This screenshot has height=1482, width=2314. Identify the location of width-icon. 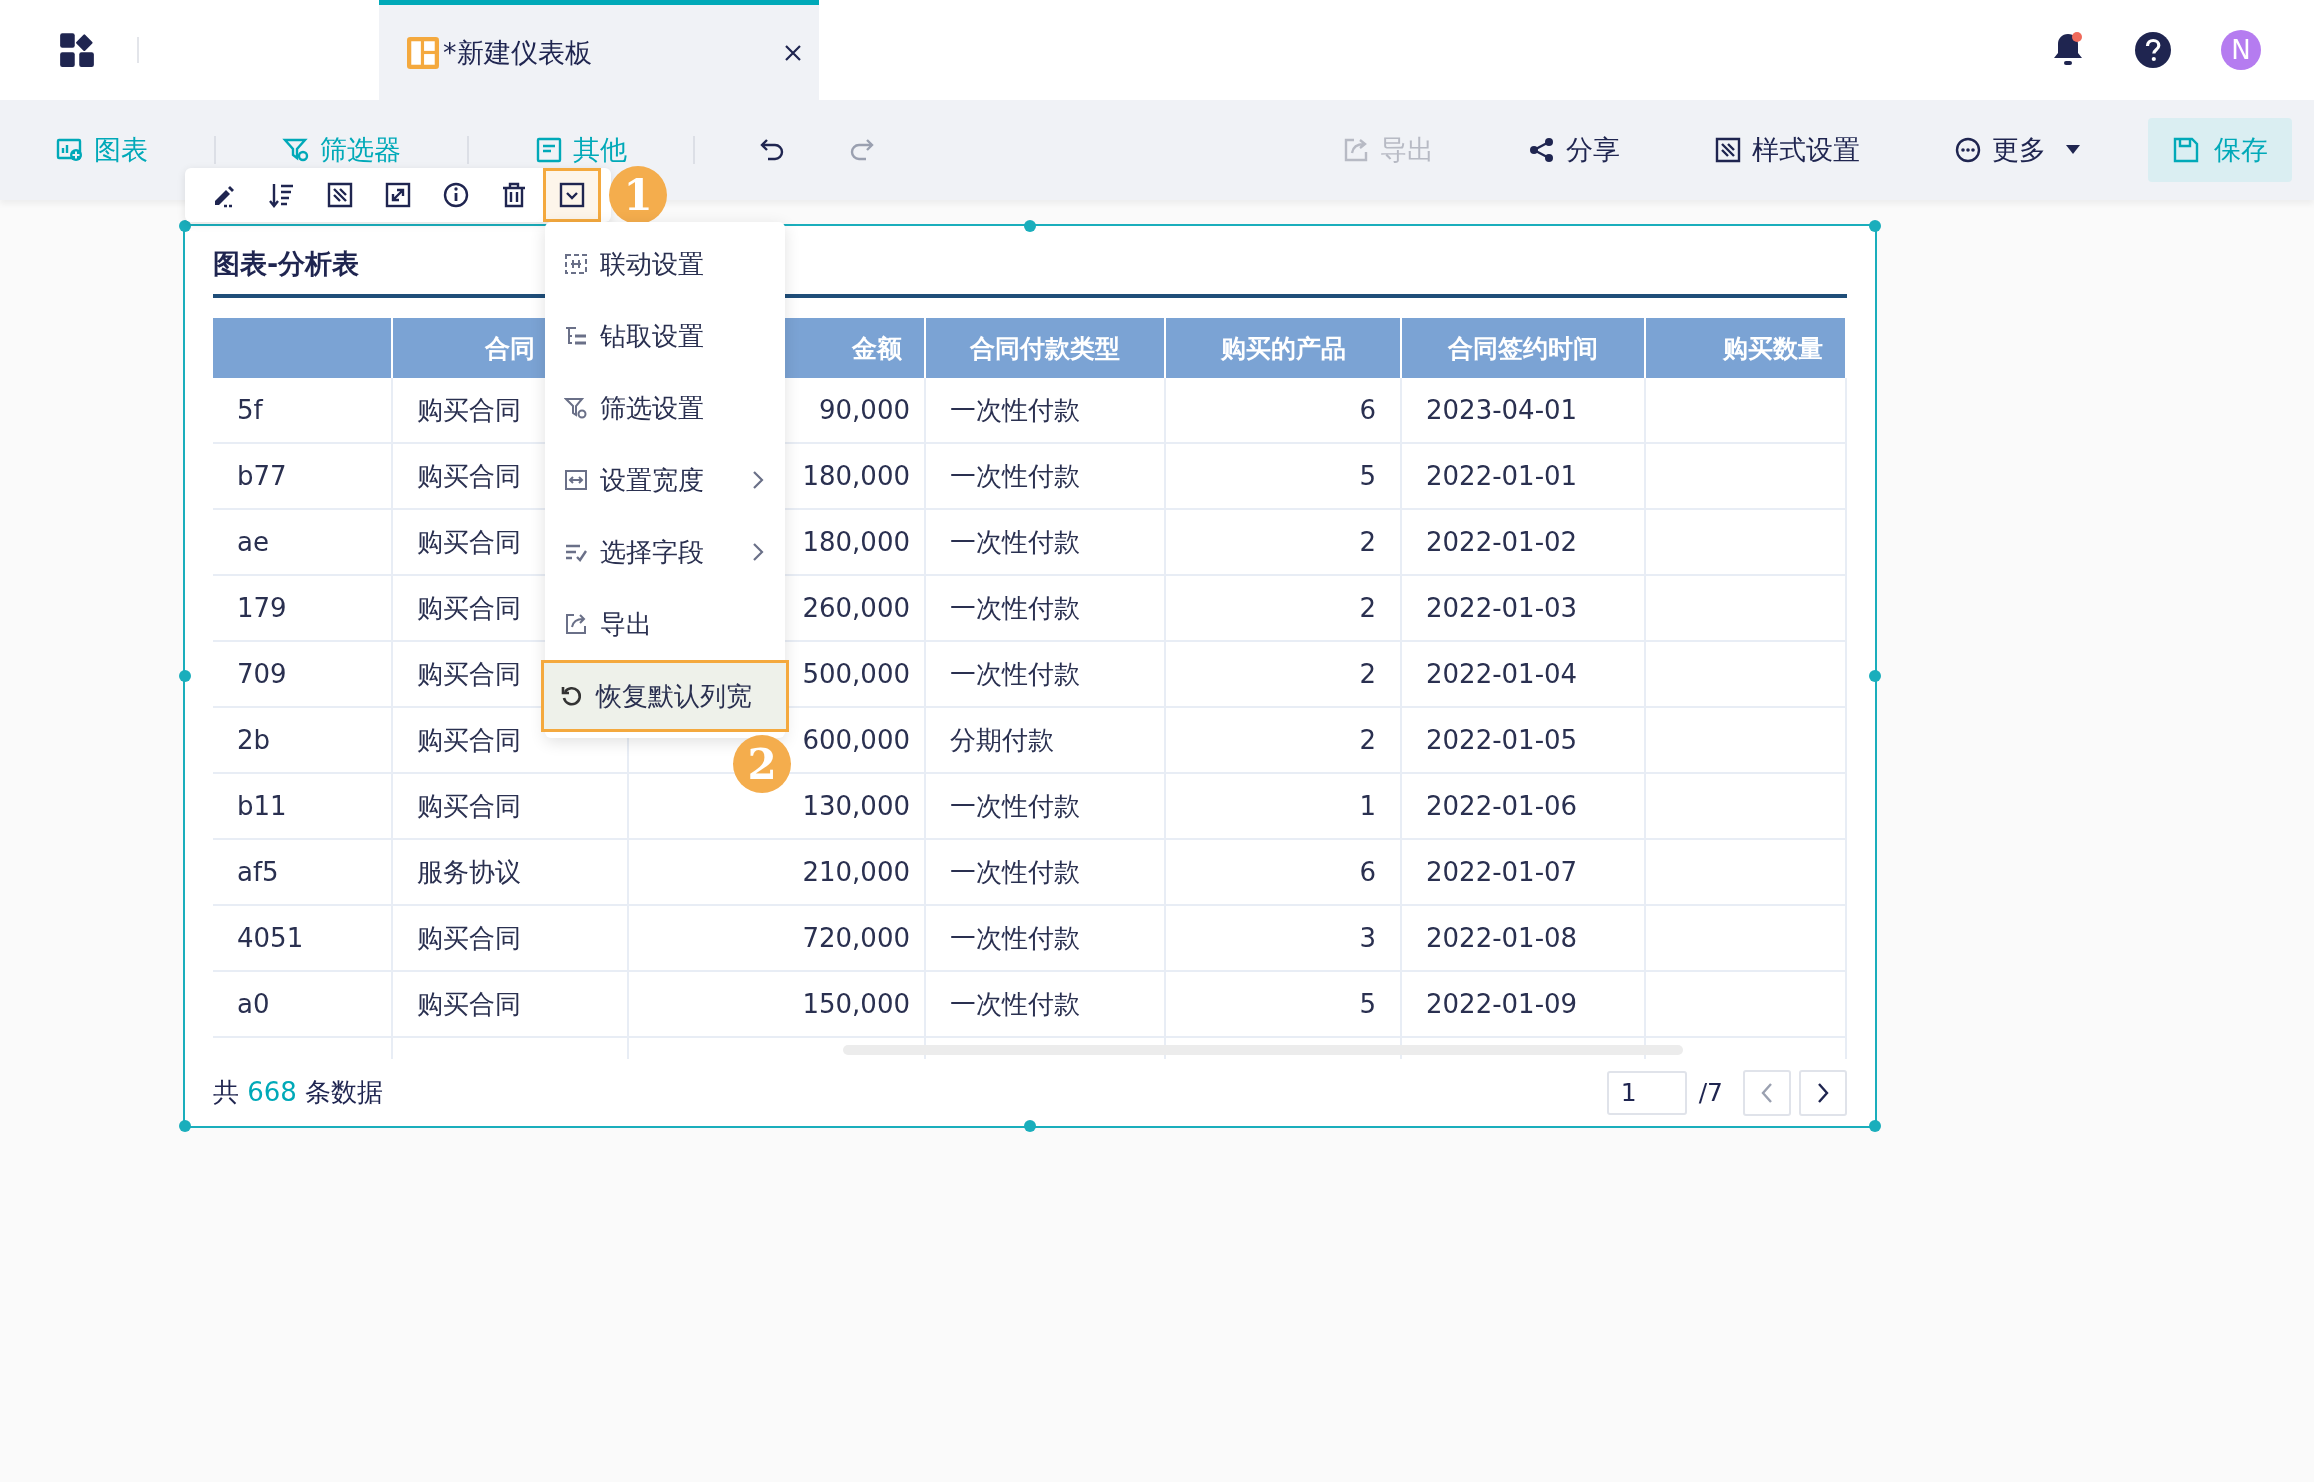
(576, 480).